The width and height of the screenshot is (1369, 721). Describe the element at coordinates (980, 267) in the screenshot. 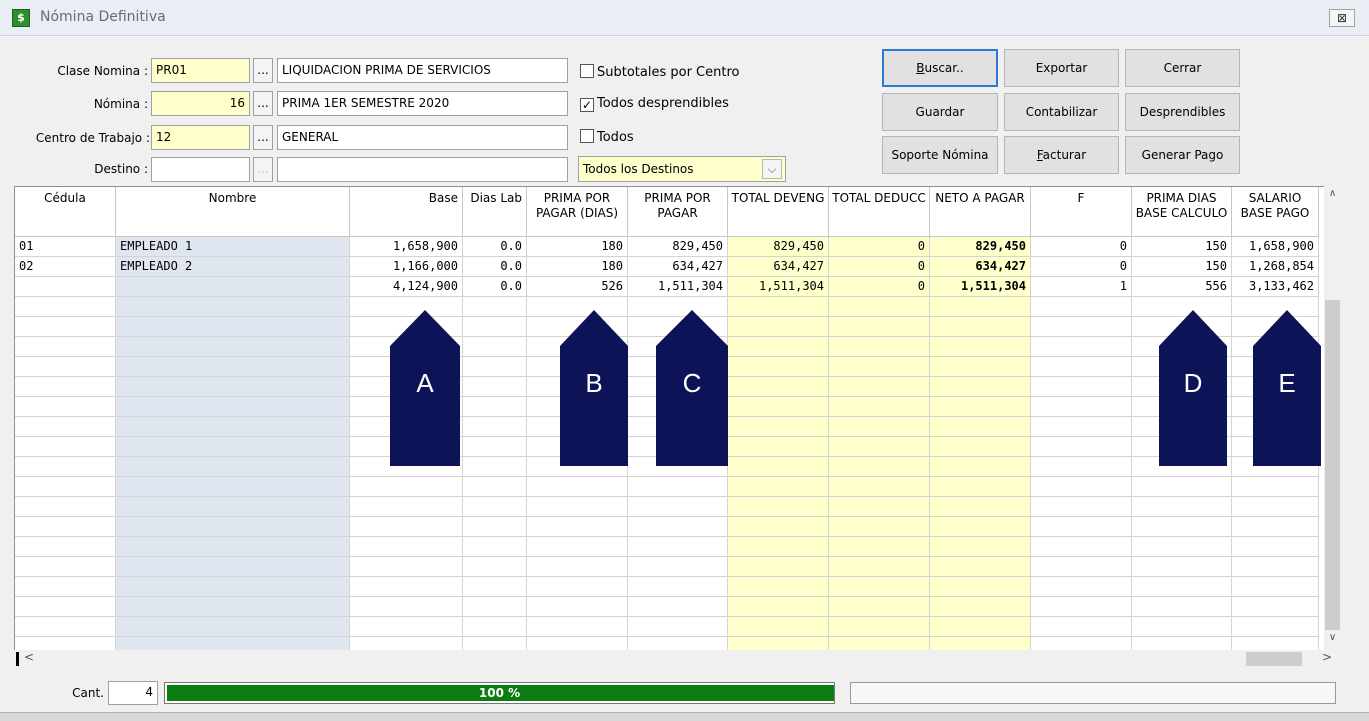

I see `table-cell-neto: 634,427` at that location.